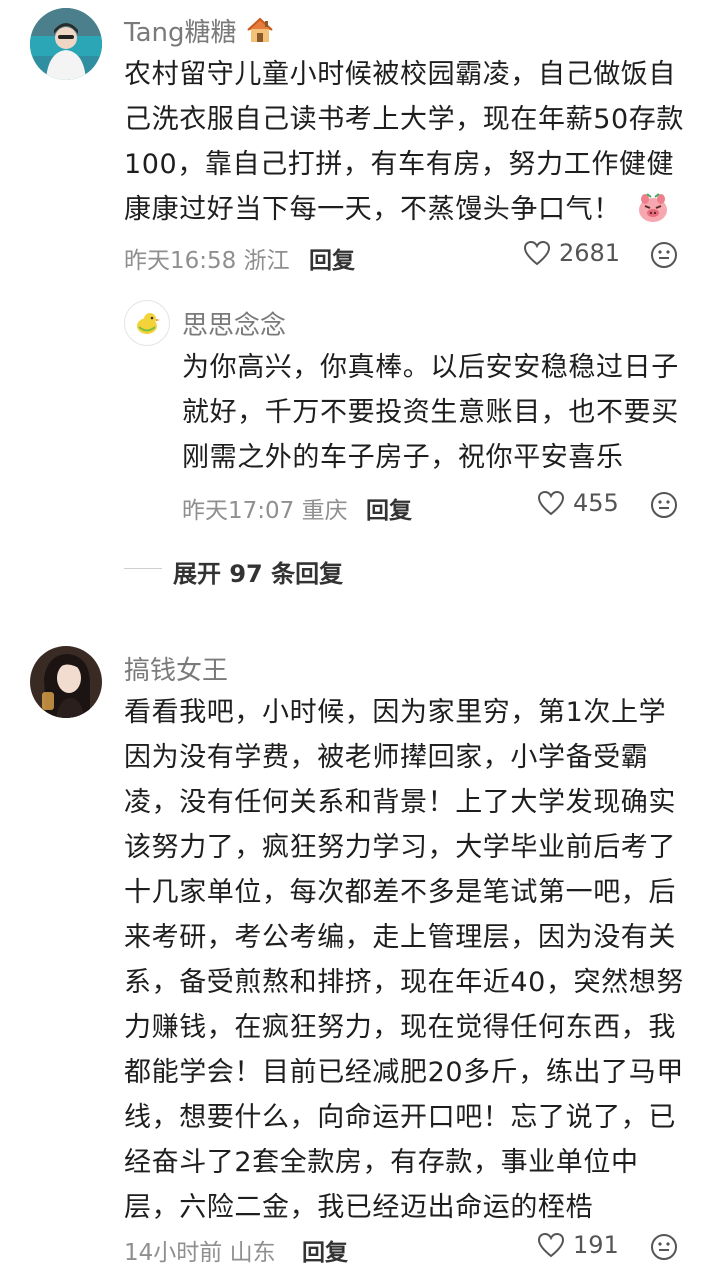 The height and width of the screenshot is (1273, 720). What do you see at coordinates (596, 1245) in the screenshot?
I see `like-count: 191` at bounding box center [596, 1245].